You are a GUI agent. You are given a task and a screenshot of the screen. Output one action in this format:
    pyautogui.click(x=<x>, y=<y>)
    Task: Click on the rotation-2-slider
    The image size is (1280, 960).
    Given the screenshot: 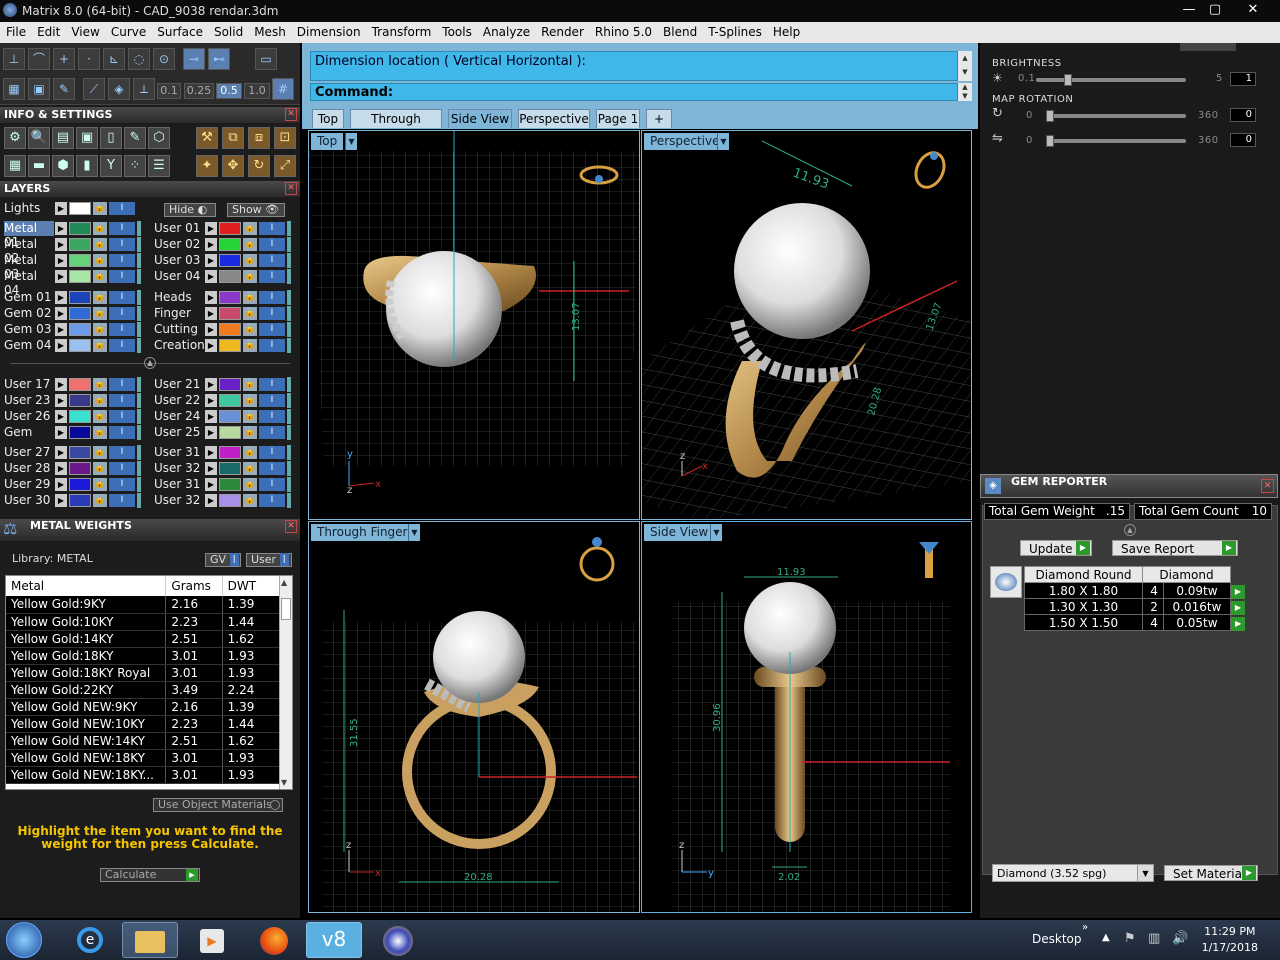 What is the action you would take?
    pyautogui.click(x=1116, y=141)
    